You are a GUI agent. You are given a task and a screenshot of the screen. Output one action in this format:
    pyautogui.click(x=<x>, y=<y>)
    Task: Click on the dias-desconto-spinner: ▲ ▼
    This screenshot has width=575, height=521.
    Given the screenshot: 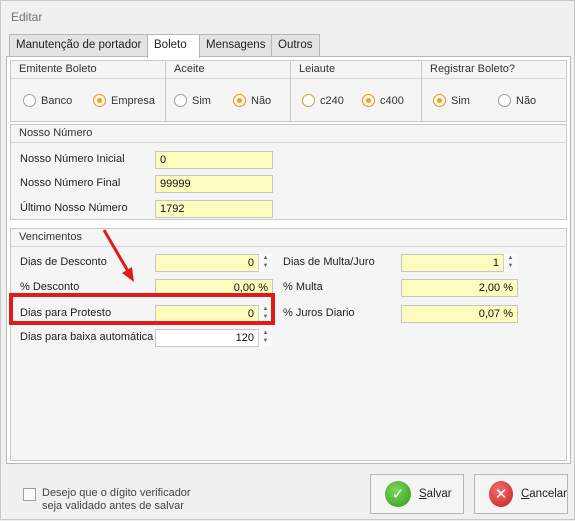 What is the action you would take?
    pyautogui.click(x=265, y=263)
    